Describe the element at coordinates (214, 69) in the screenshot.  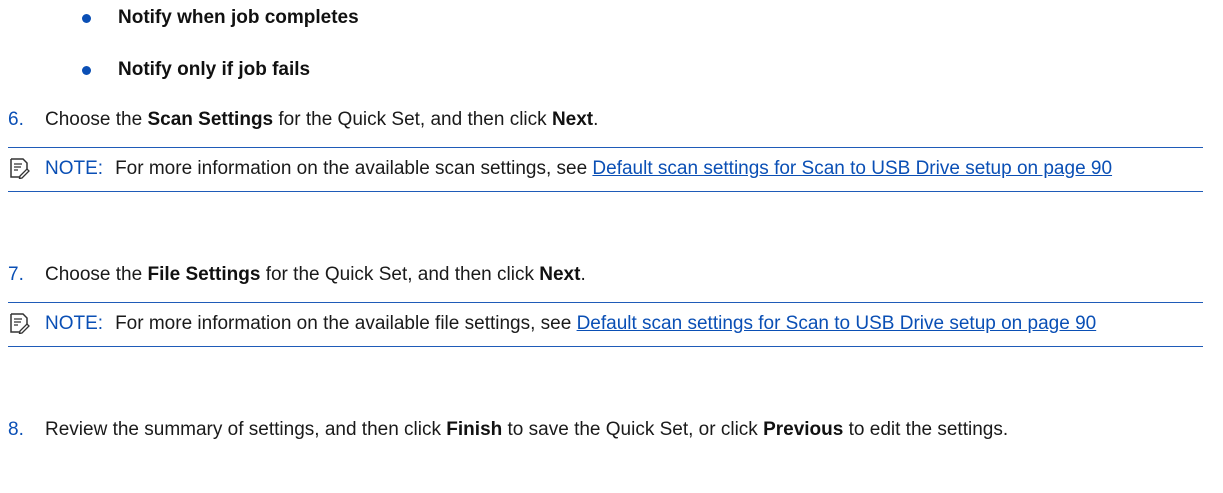
I see `bullet-text: Notify only if job fails` at that location.